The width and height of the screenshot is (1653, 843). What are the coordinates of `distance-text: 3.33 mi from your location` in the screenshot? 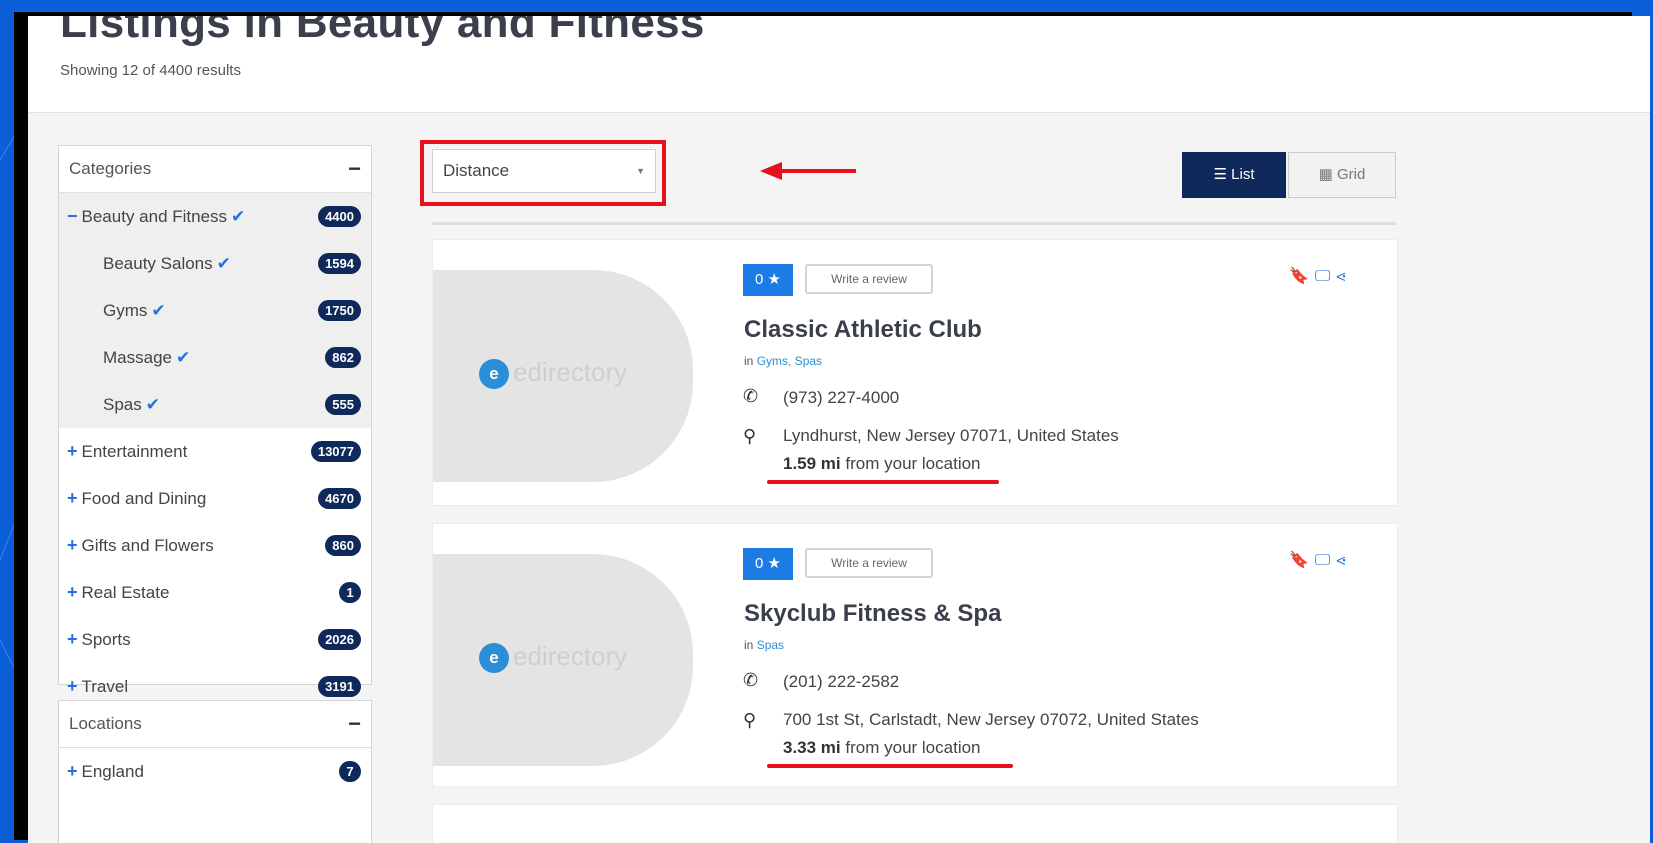 It's located at (882, 748).